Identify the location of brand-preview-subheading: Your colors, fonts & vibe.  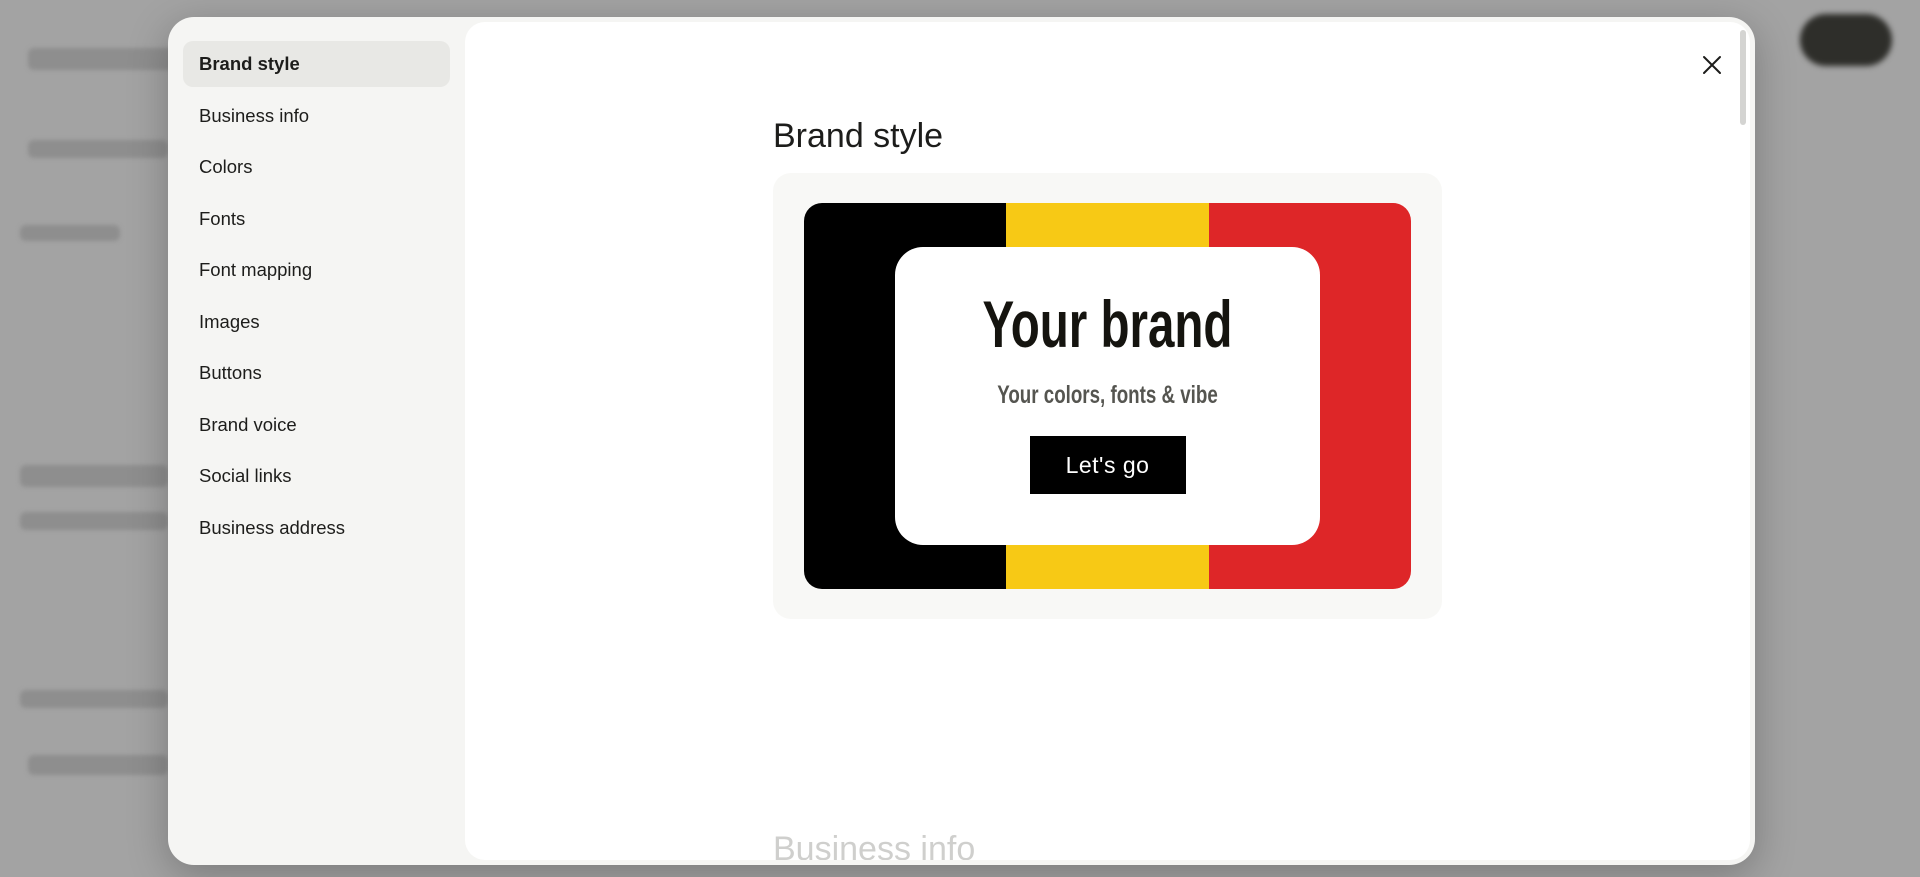
(1107, 395).